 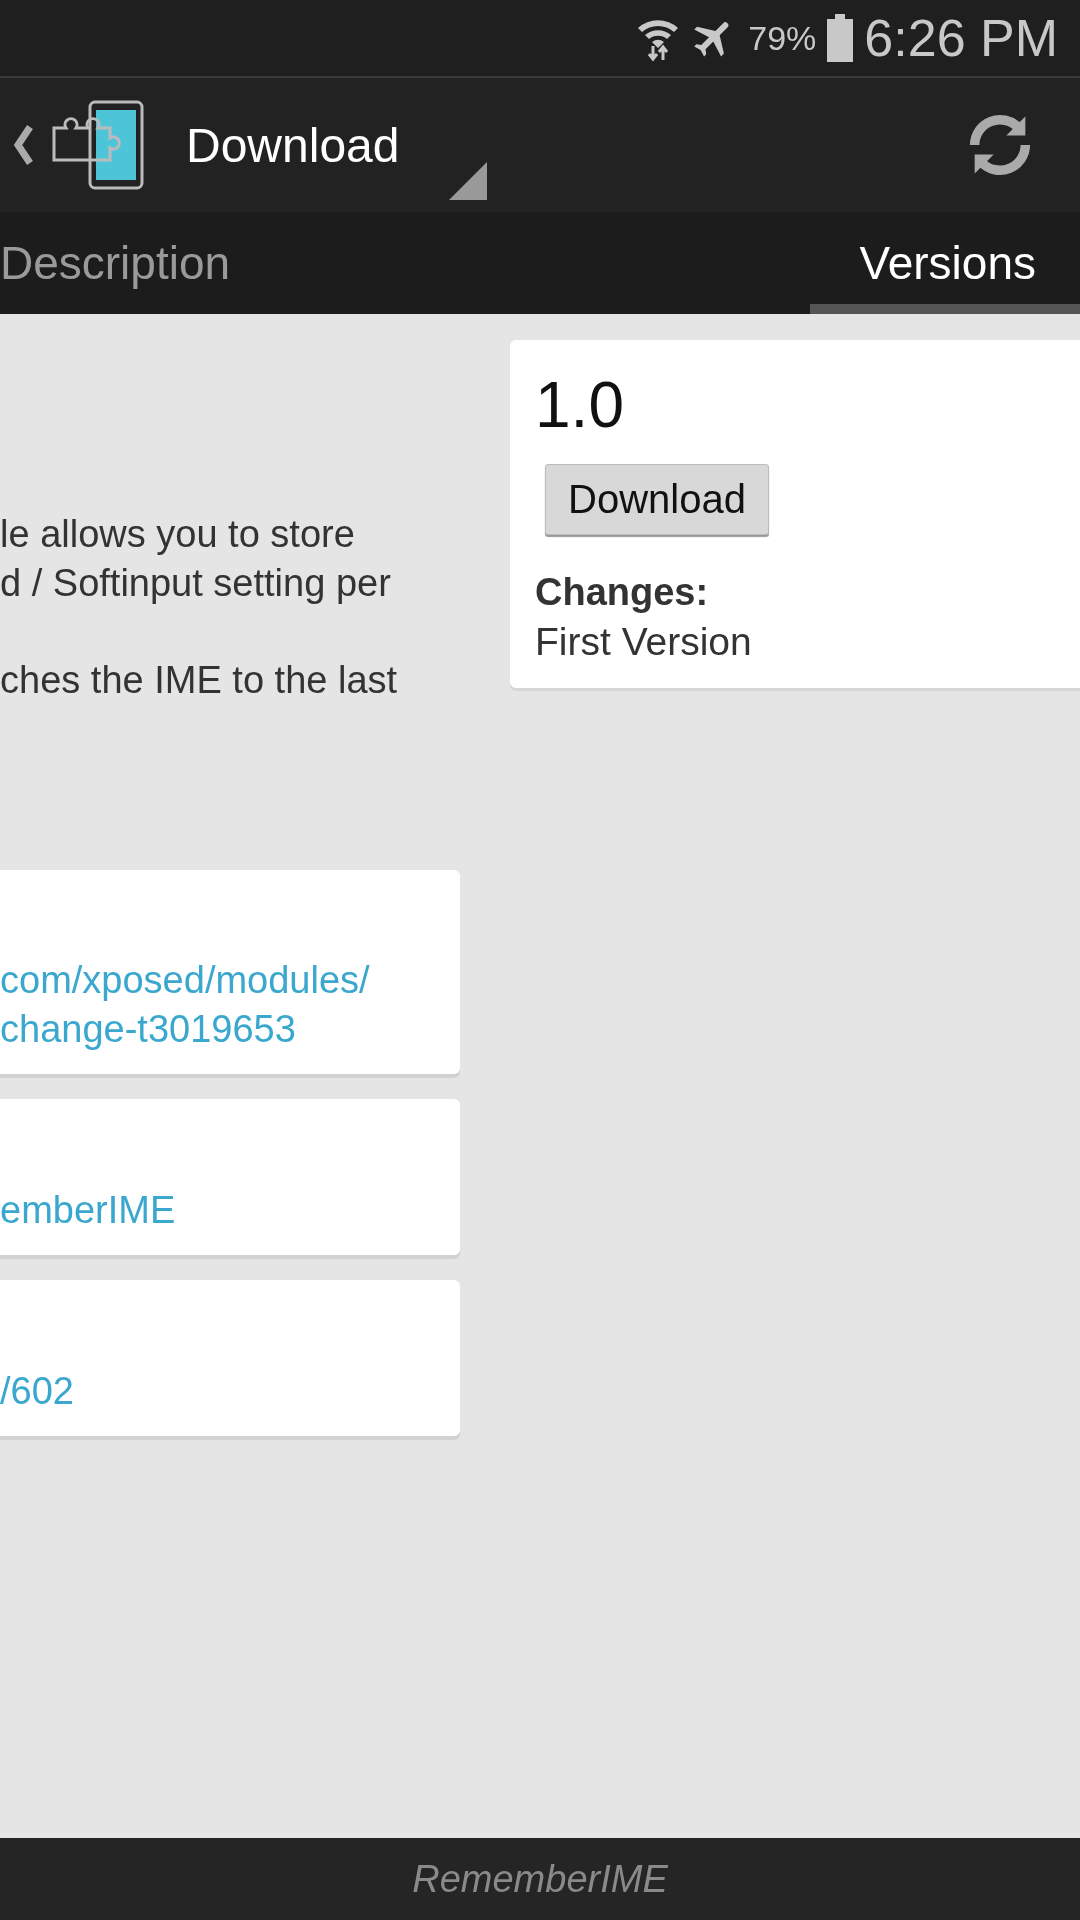 I want to click on link: /602, so click(x=230, y=1391).